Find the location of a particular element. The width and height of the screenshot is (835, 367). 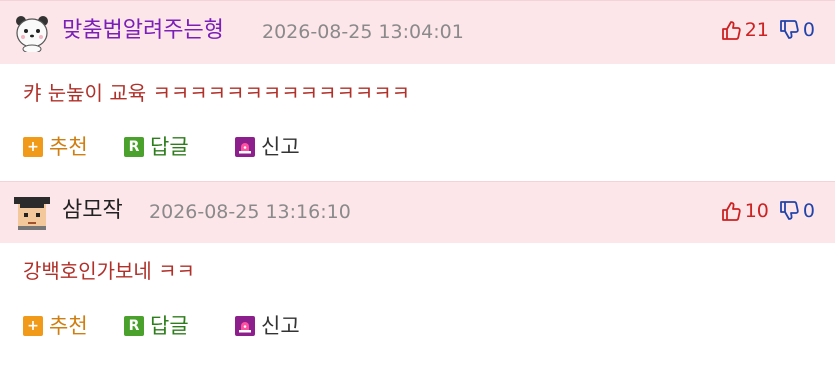

comment-timestamp: 2026-08-25 13:04:01 is located at coordinates (363, 32).